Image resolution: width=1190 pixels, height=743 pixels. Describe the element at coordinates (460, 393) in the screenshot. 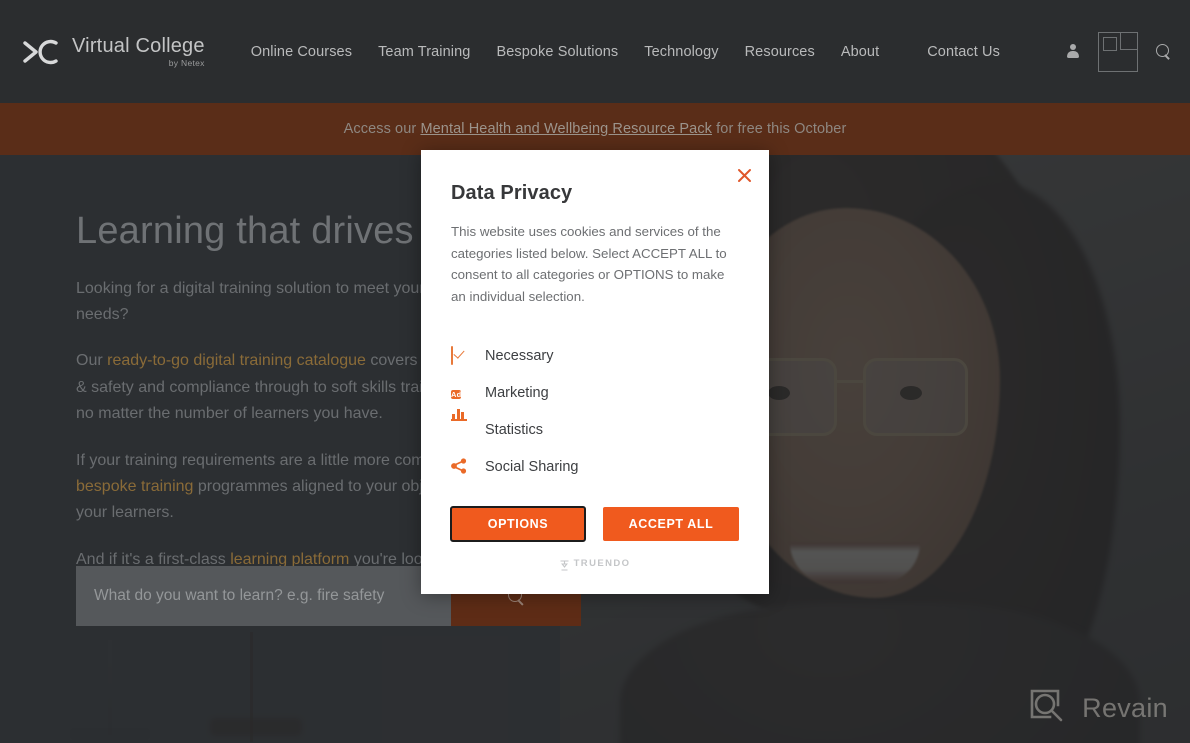

I see `ad-badge-icon: Ad` at that location.